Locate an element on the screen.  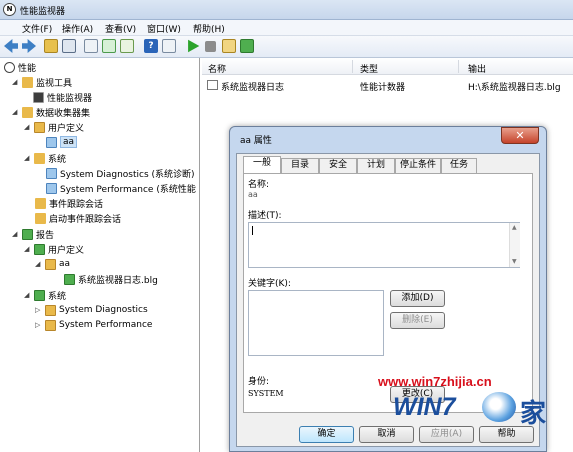
show-tree-icon is located at coordinates (69, 46).